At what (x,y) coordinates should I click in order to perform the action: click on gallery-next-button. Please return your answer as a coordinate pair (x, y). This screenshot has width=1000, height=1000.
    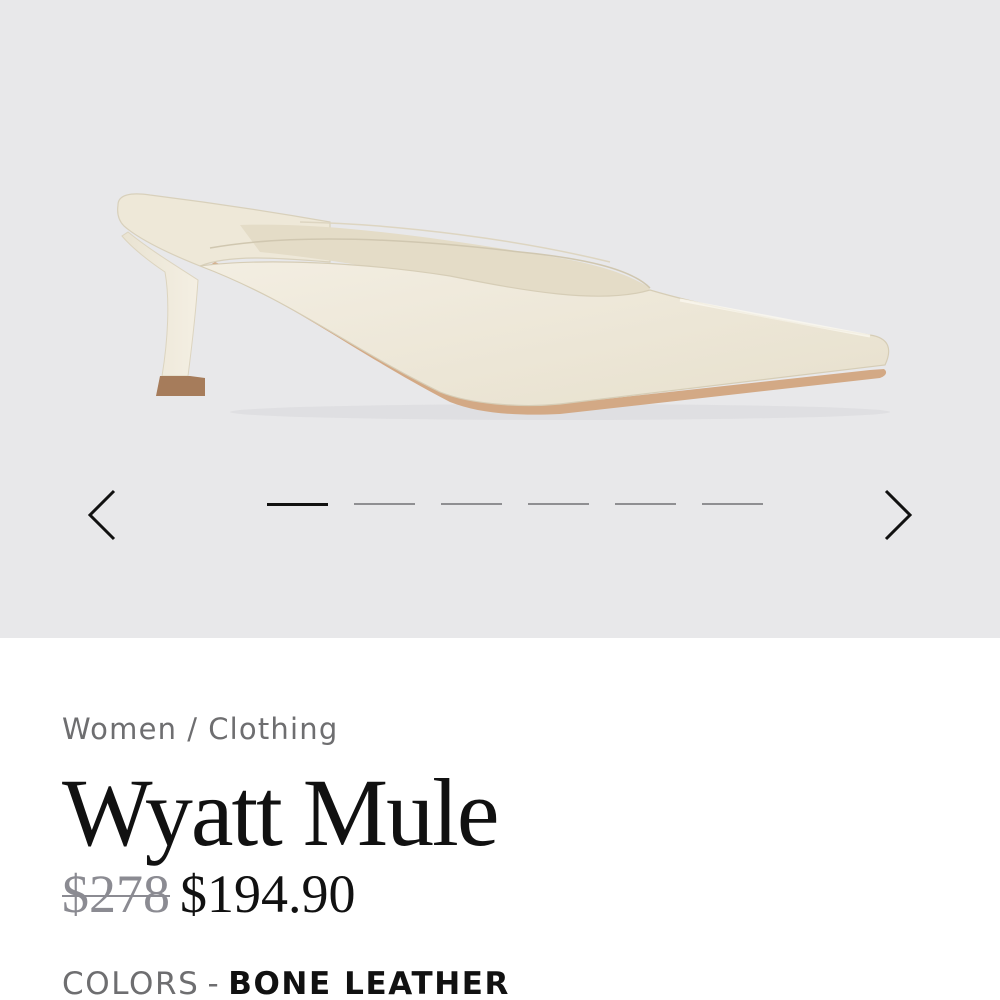
    Looking at the image, I should click on (898, 514).